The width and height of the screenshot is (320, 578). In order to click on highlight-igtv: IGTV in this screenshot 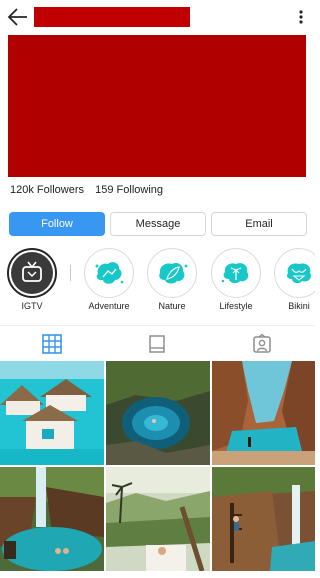, I will do `click(32, 284)`.